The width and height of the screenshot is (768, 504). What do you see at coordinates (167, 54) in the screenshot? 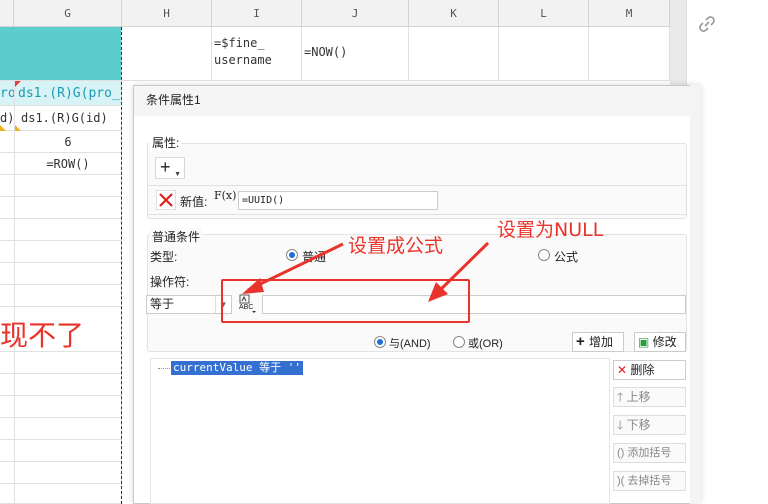
I see `cell-h2` at bounding box center [167, 54].